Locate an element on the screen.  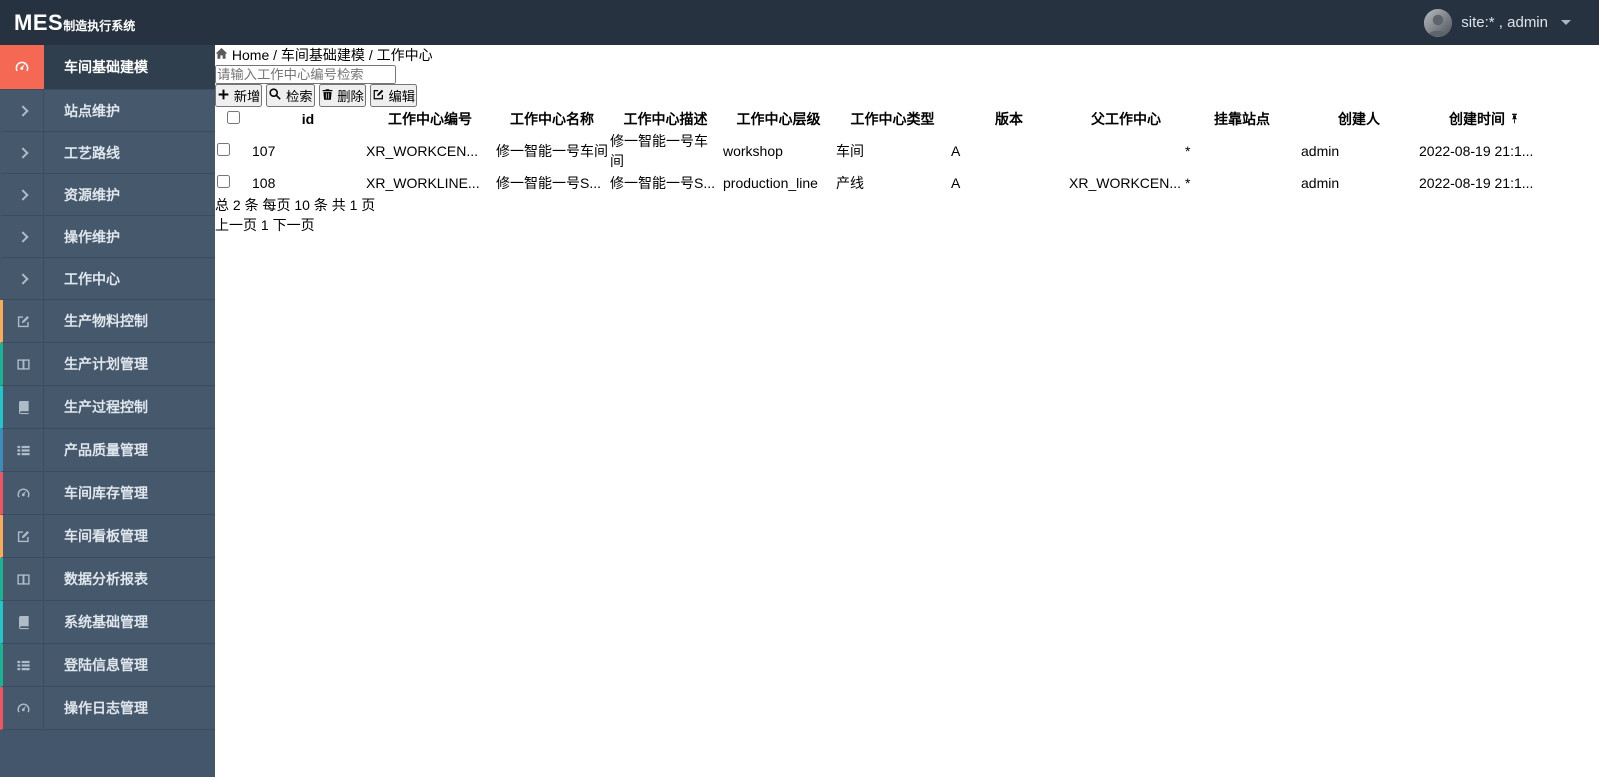
app-logo-rest: 制造执行系统 is located at coordinates (99, 25).